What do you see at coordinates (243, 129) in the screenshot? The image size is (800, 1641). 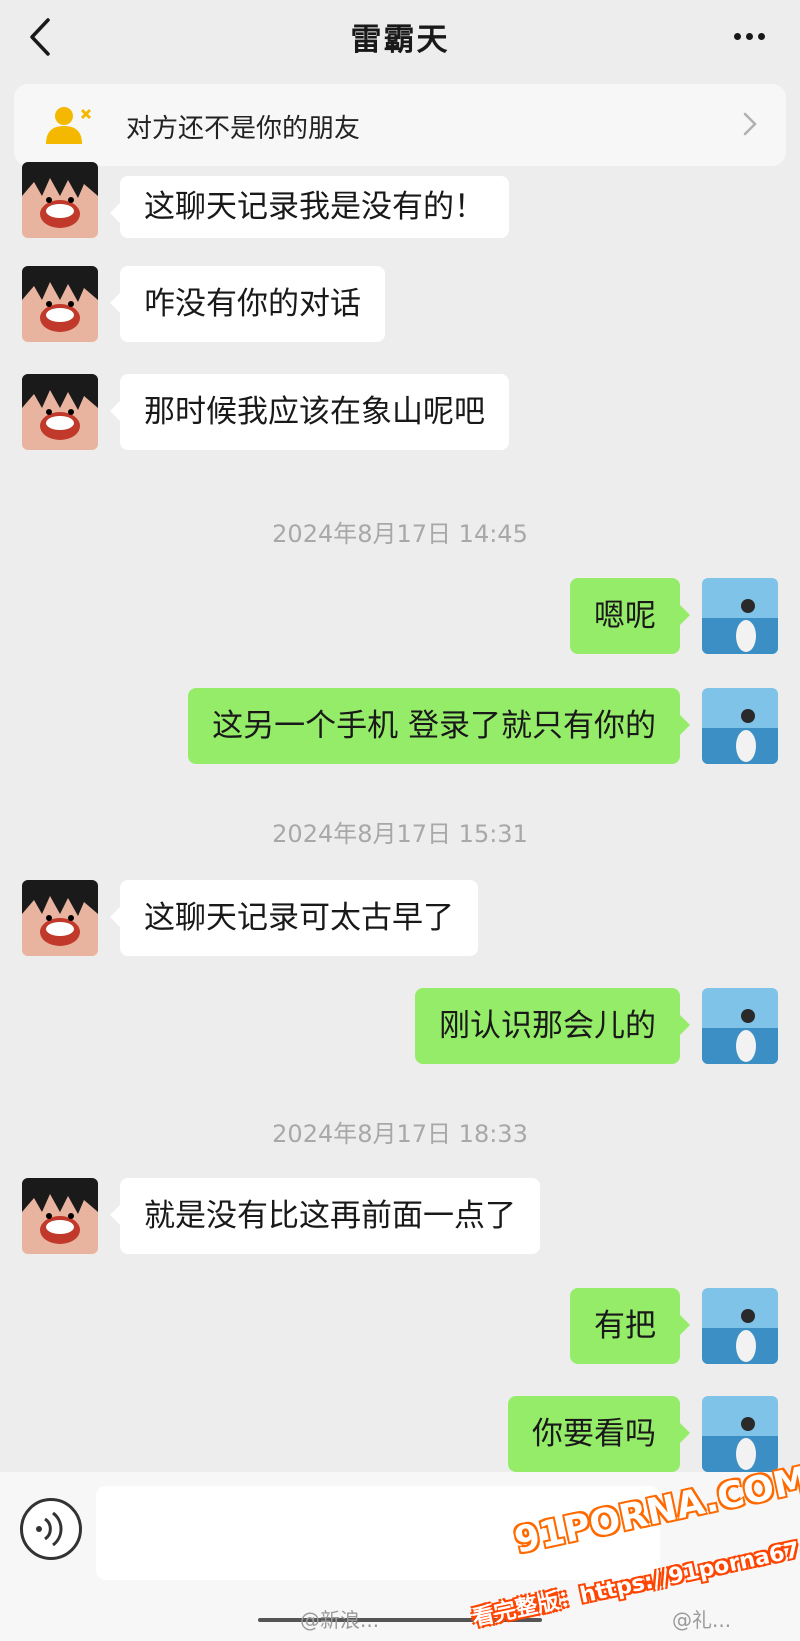 I see `notice-text: 对方还不是你的朋友` at bounding box center [243, 129].